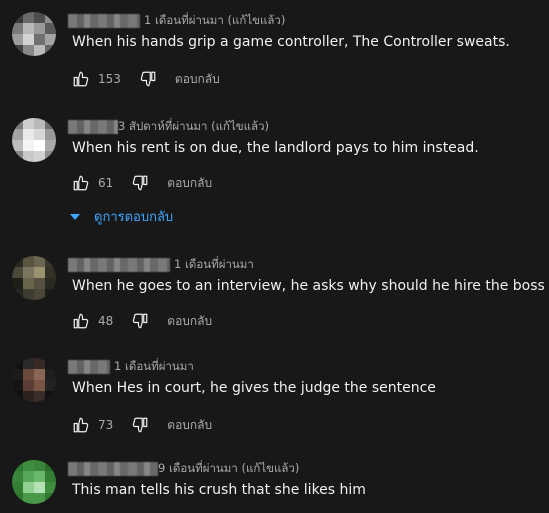  I want to click on view-replies-label: ดูการตอบกลับ, so click(134, 217).